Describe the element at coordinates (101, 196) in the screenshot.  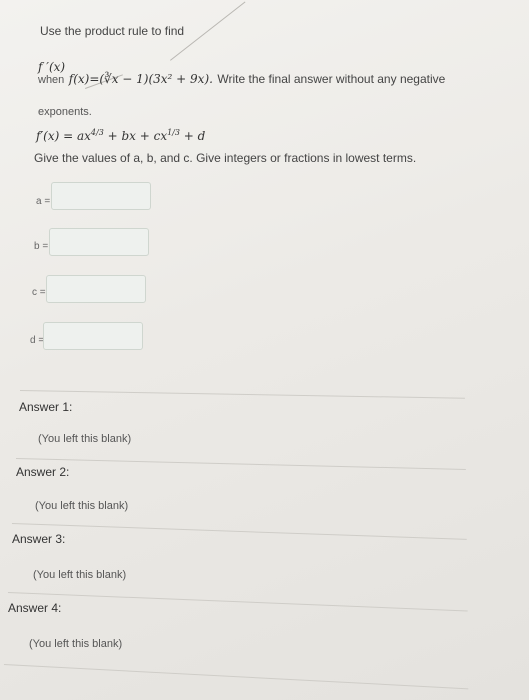
I see `input-a` at that location.